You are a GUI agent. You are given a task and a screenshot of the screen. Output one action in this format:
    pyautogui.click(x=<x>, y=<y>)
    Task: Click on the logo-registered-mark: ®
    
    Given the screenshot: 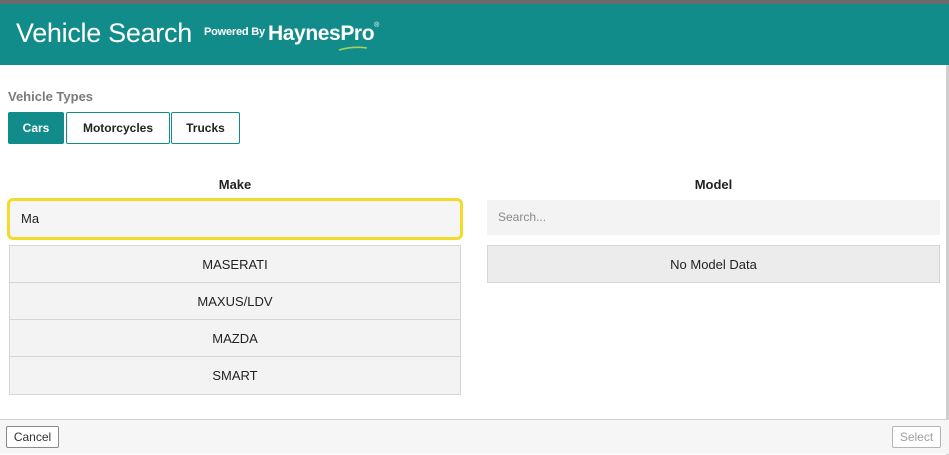 What is the action you would take?
    pyautogui.click(x=376, y=25)
    